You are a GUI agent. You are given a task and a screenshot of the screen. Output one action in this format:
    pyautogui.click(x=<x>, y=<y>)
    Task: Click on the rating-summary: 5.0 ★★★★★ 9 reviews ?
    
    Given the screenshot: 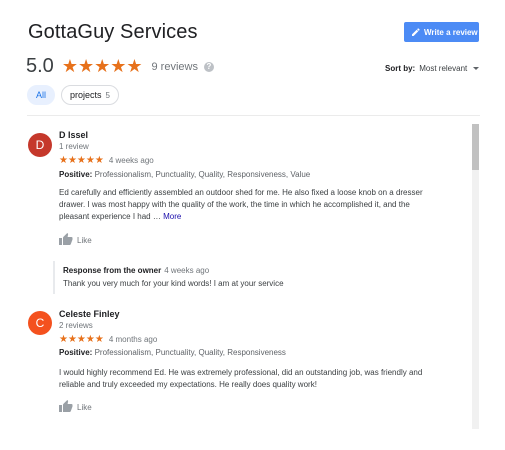 What is the action you would take?
    pyautogui.click(x=120, y=66)
    